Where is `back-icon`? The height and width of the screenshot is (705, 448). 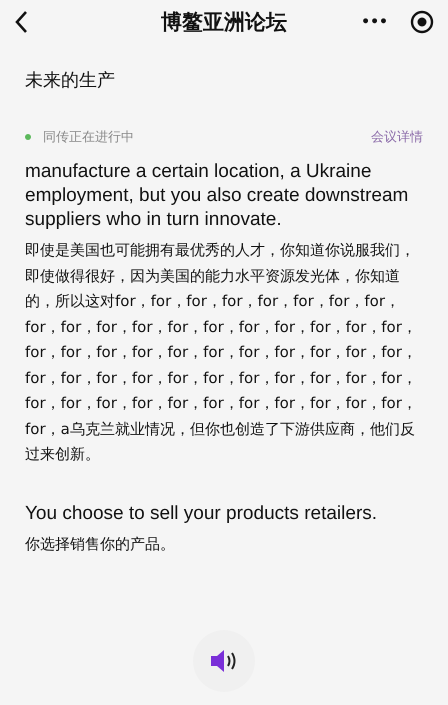 back-icon is located at coordinates (21, 22).